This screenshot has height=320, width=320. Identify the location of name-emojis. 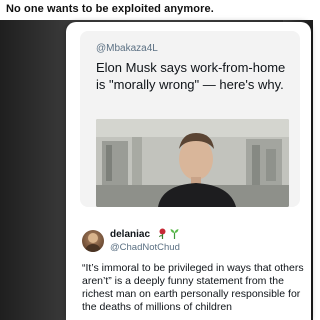
(168, 233).